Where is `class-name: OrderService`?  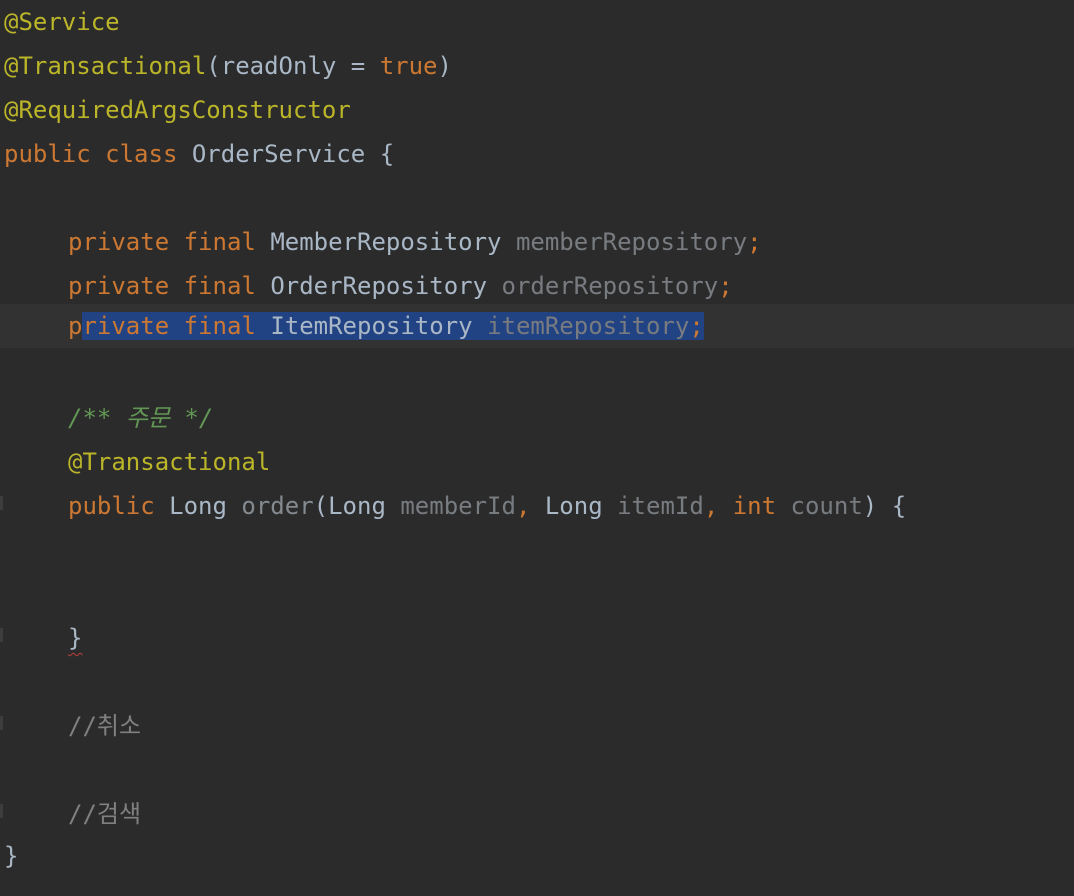 class-name: OrderService is located at coordinates (278, 154).